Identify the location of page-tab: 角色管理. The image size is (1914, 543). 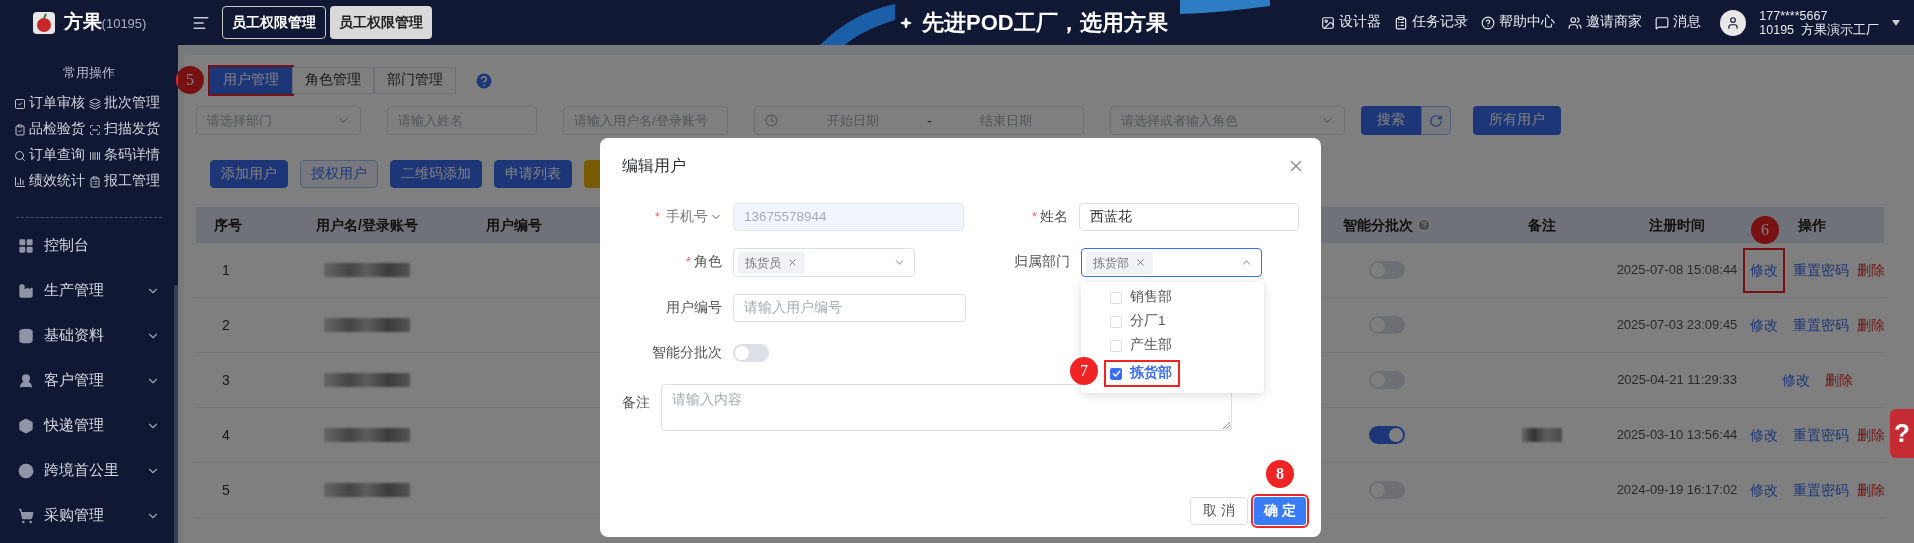
(333, 80).